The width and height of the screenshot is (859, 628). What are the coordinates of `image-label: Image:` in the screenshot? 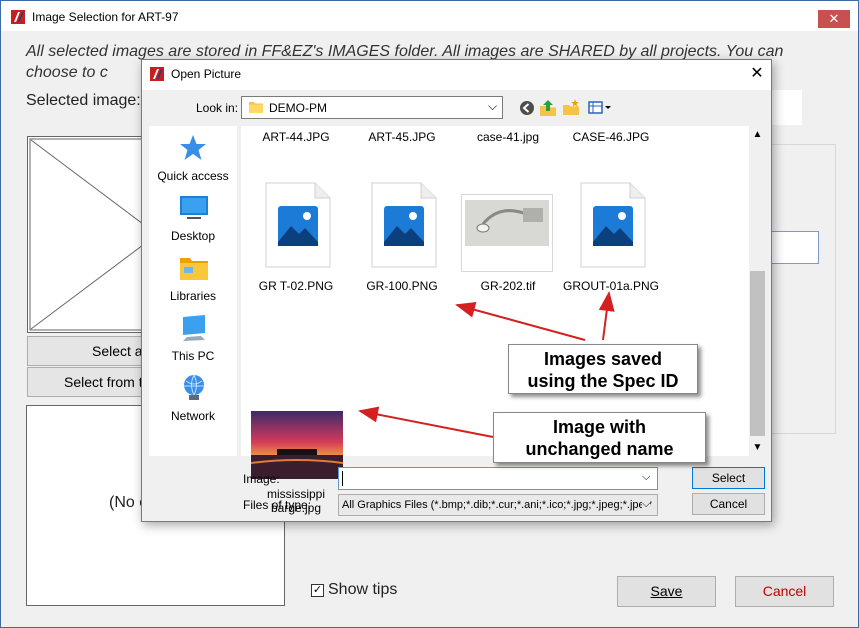 It's located at (261, 479).